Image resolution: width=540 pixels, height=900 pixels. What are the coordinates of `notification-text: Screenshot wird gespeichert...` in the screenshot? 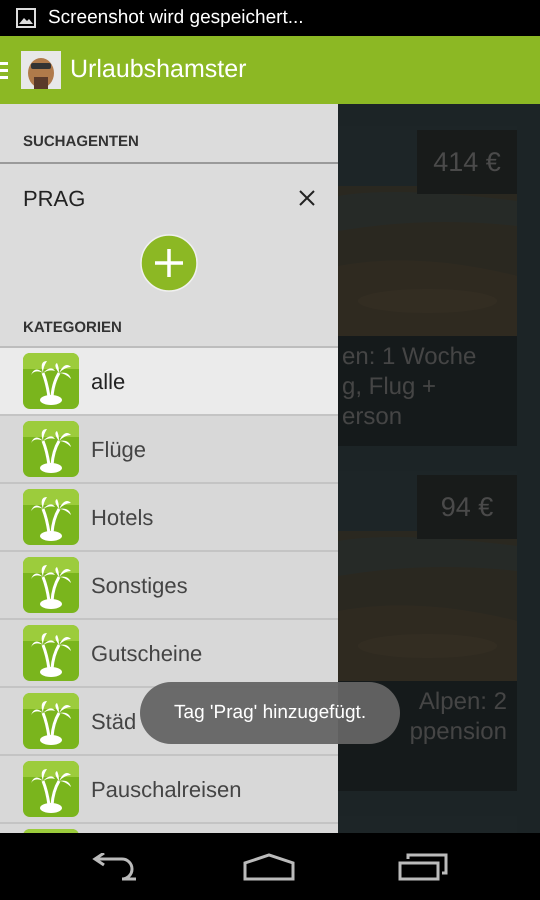 It's located at (176, 18).